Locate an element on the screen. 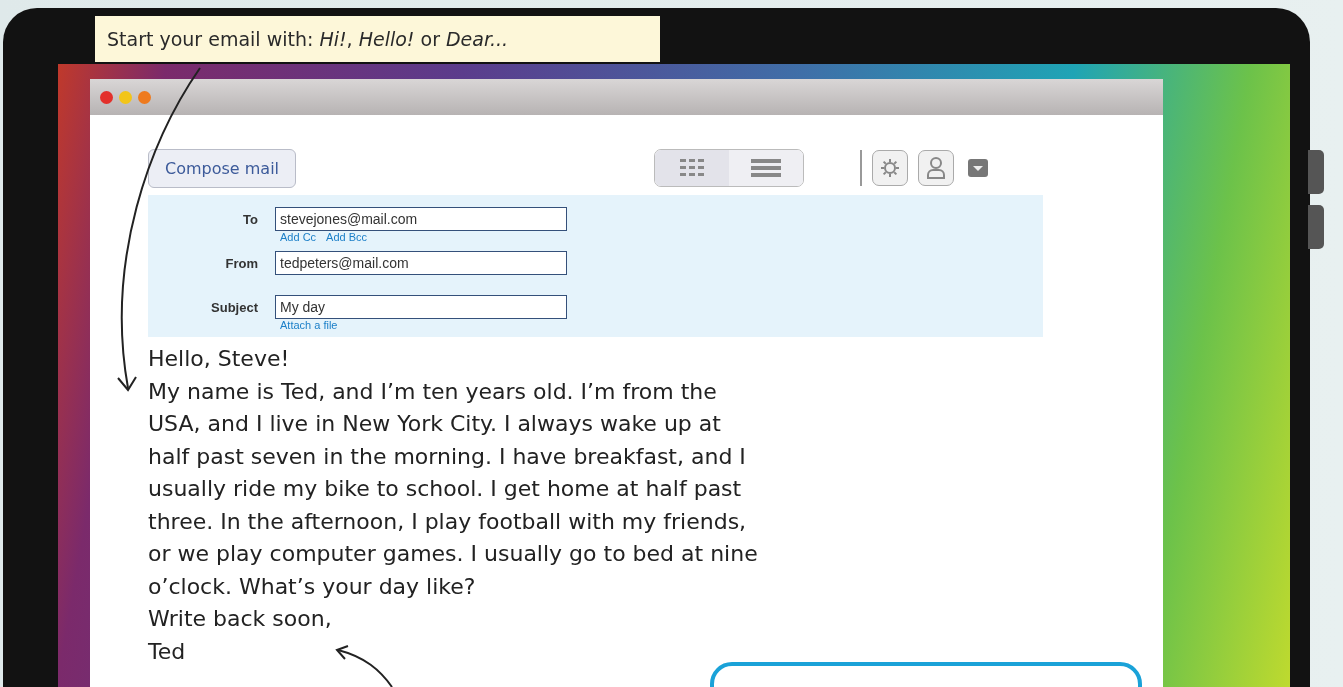  list-icon is located at coordinates (766, 168).